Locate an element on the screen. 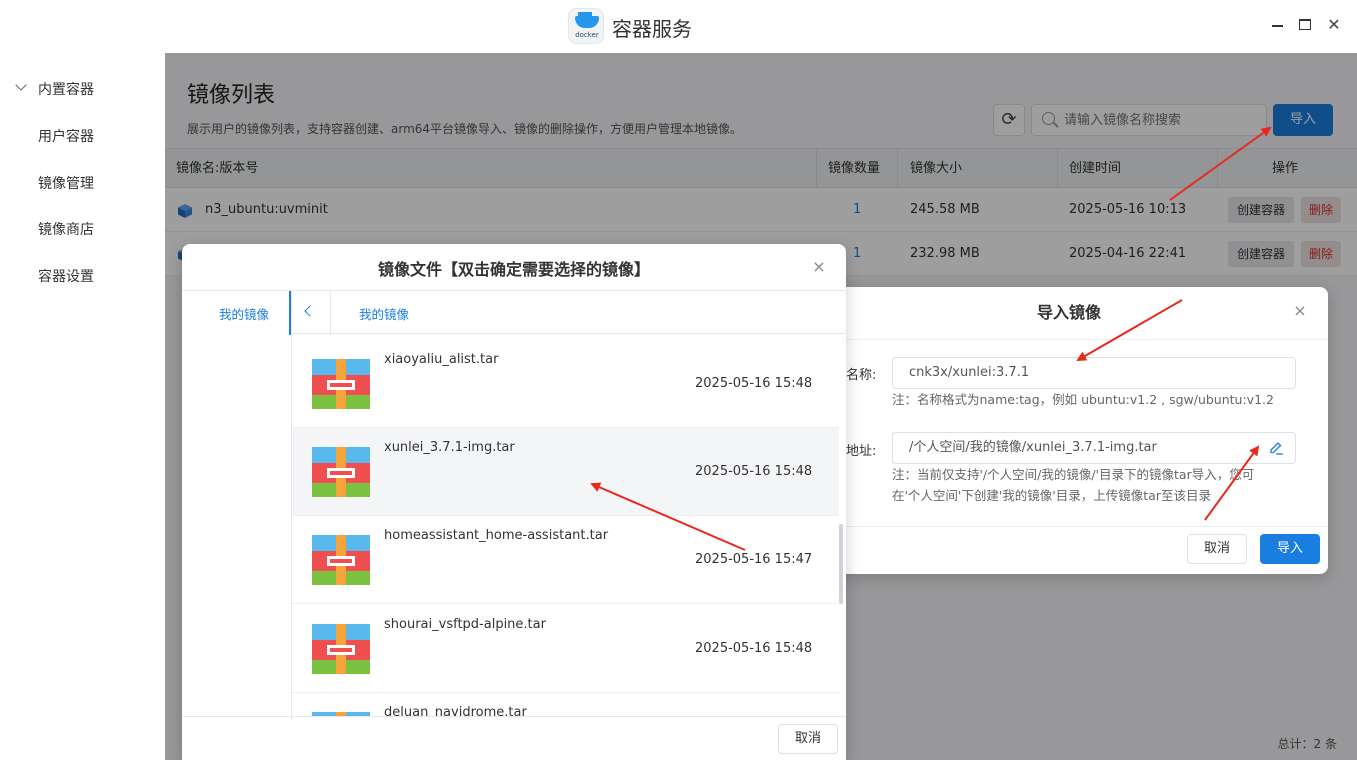 The image size is (1357, 760). sidebar-item-container-settings: 容器设置 is located at coordinates (66, 276).